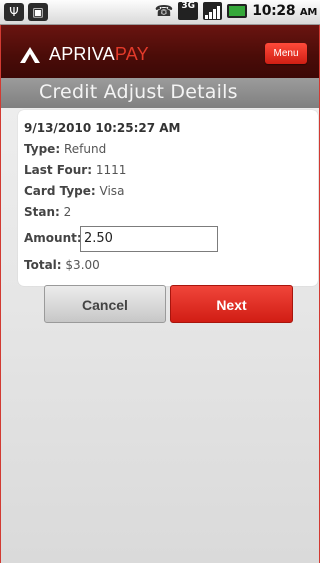  Describe the element at coordinates (112, 191) in the screenshot. I see `card-type-value: Visa` at that location.